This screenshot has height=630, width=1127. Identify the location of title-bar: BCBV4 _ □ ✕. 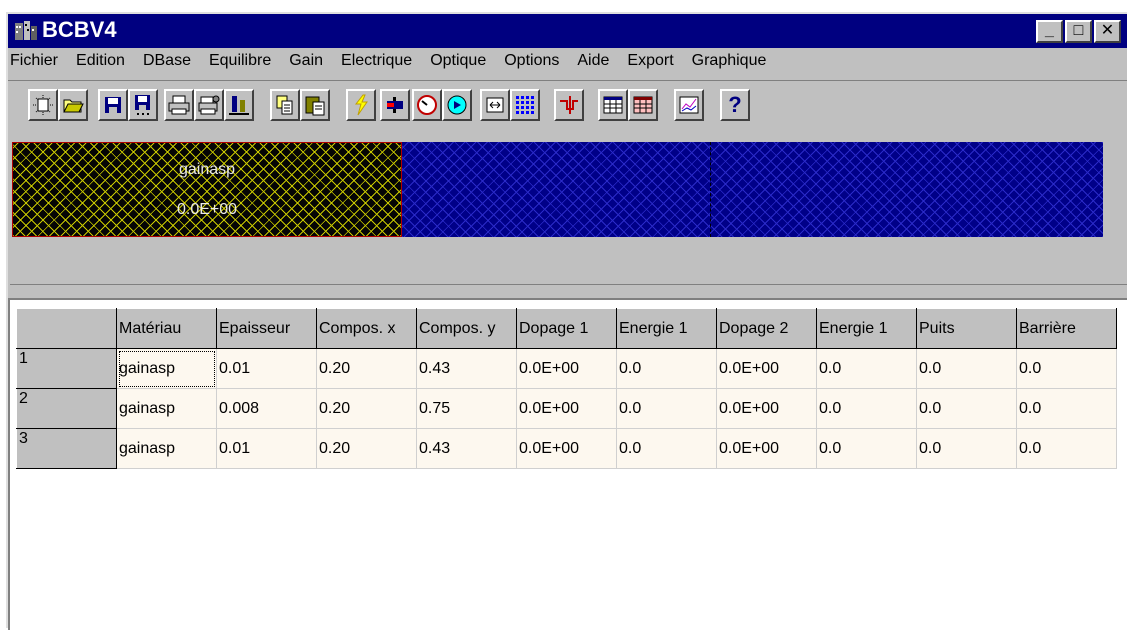
(567, 31).